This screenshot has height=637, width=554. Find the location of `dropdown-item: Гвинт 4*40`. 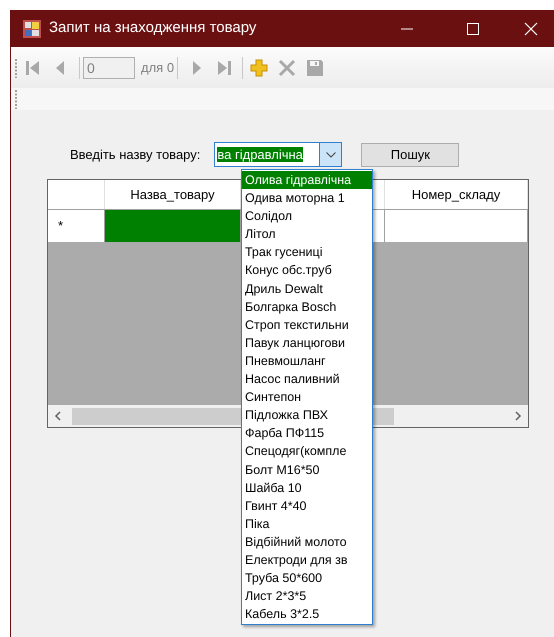

dropdown-item: Гвинт 4*40 is located at coordinates (307, 505).